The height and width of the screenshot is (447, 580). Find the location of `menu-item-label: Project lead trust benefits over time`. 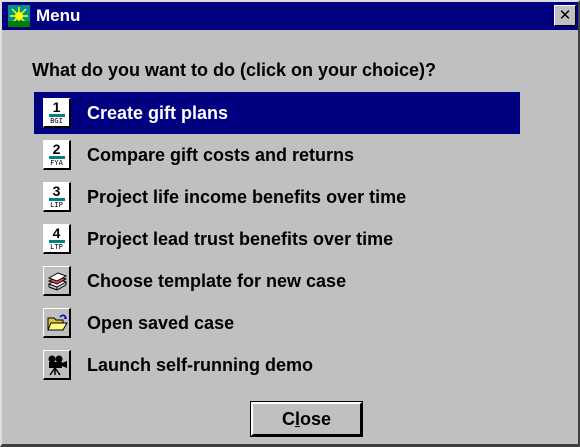

menu-item-label: Project lead trust benefits over time is located at coordinates (240, 238).